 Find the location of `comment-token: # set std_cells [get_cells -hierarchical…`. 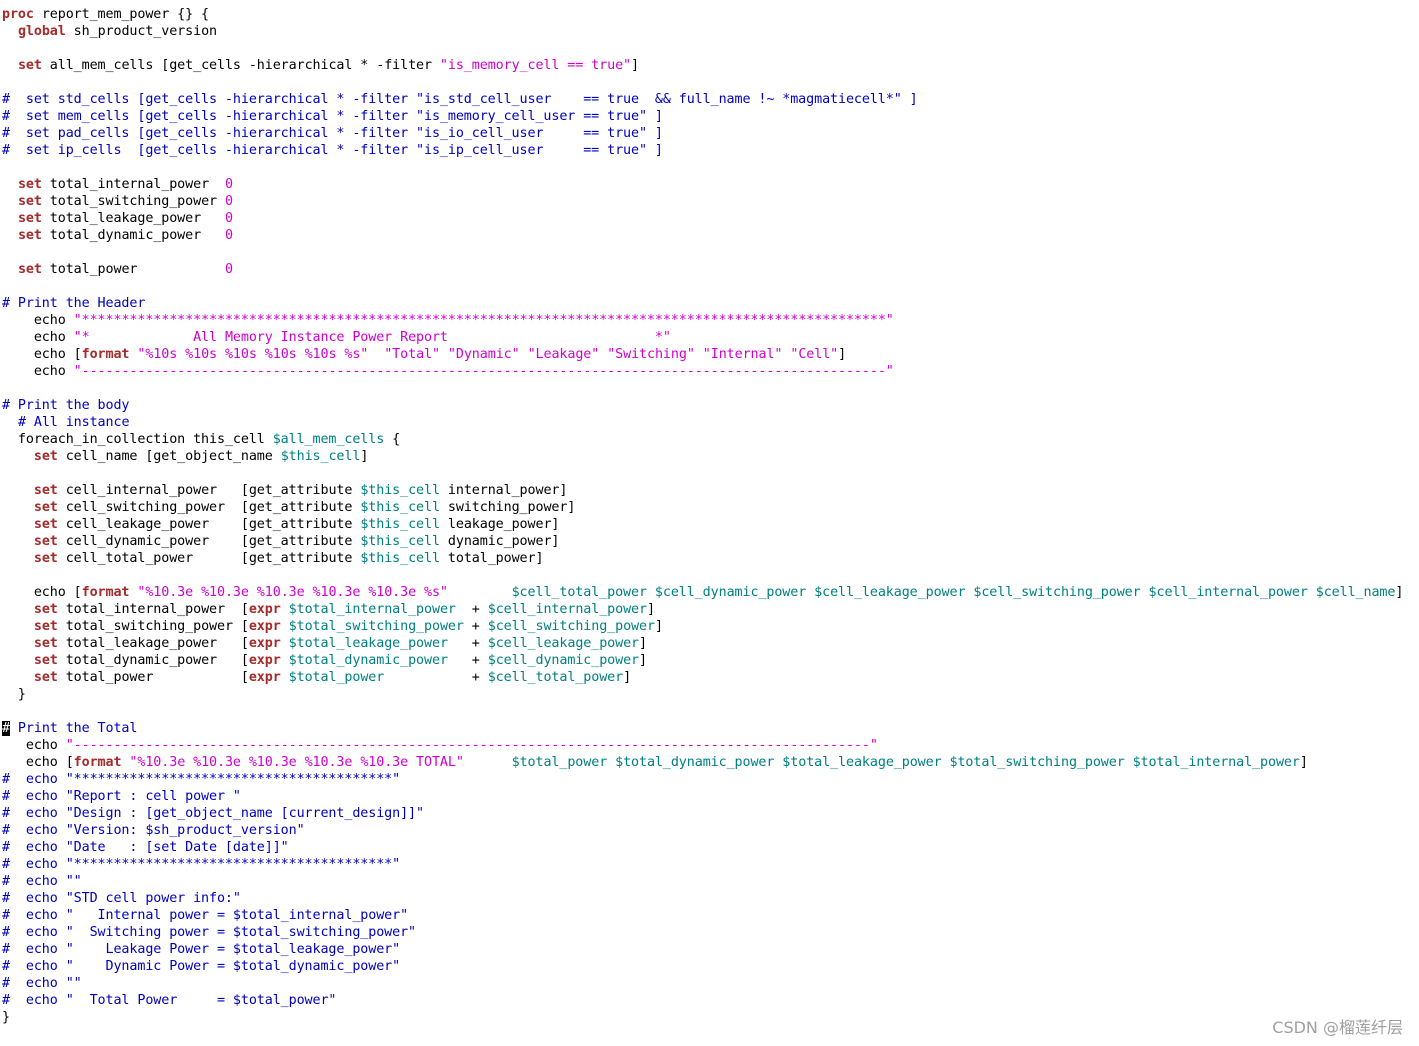

comment-token: # set std_cells [get_cells -hierarchical… is located at coordinates (460, 99).